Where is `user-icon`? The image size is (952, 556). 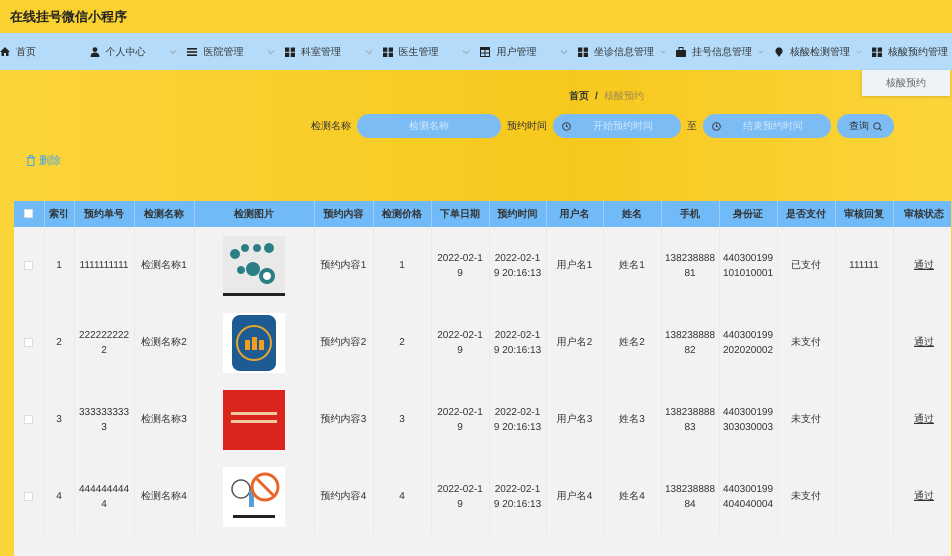
user-icon is located at coordinates (95, 51).